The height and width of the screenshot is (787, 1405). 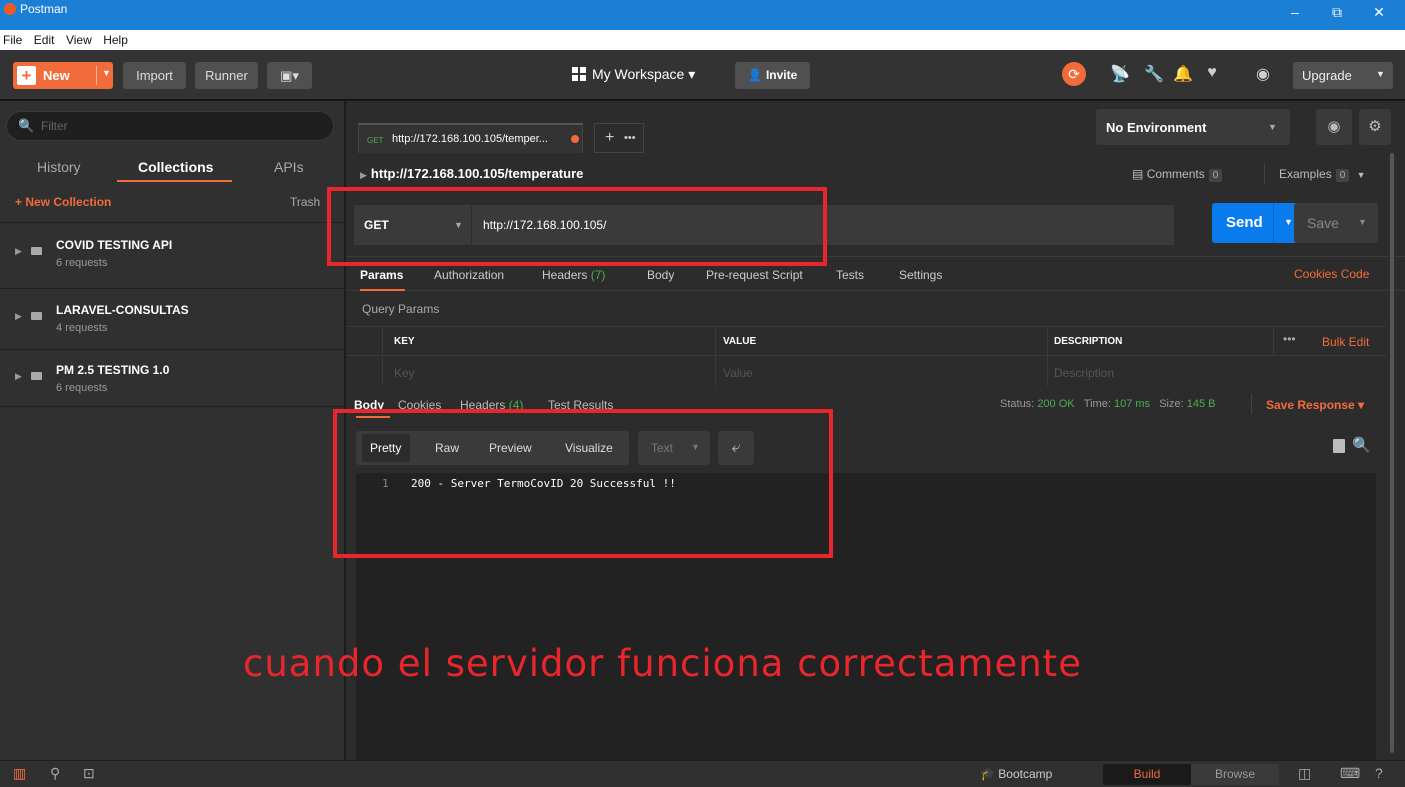 I want to click on collection-count: 6 requests, so click(x=82, y=388).